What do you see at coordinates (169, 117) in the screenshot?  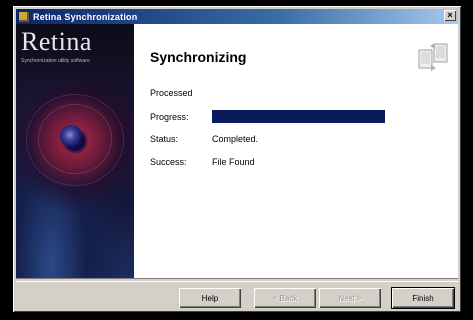 I see `progress-label: Progress:` at bounding box center [169, 117].